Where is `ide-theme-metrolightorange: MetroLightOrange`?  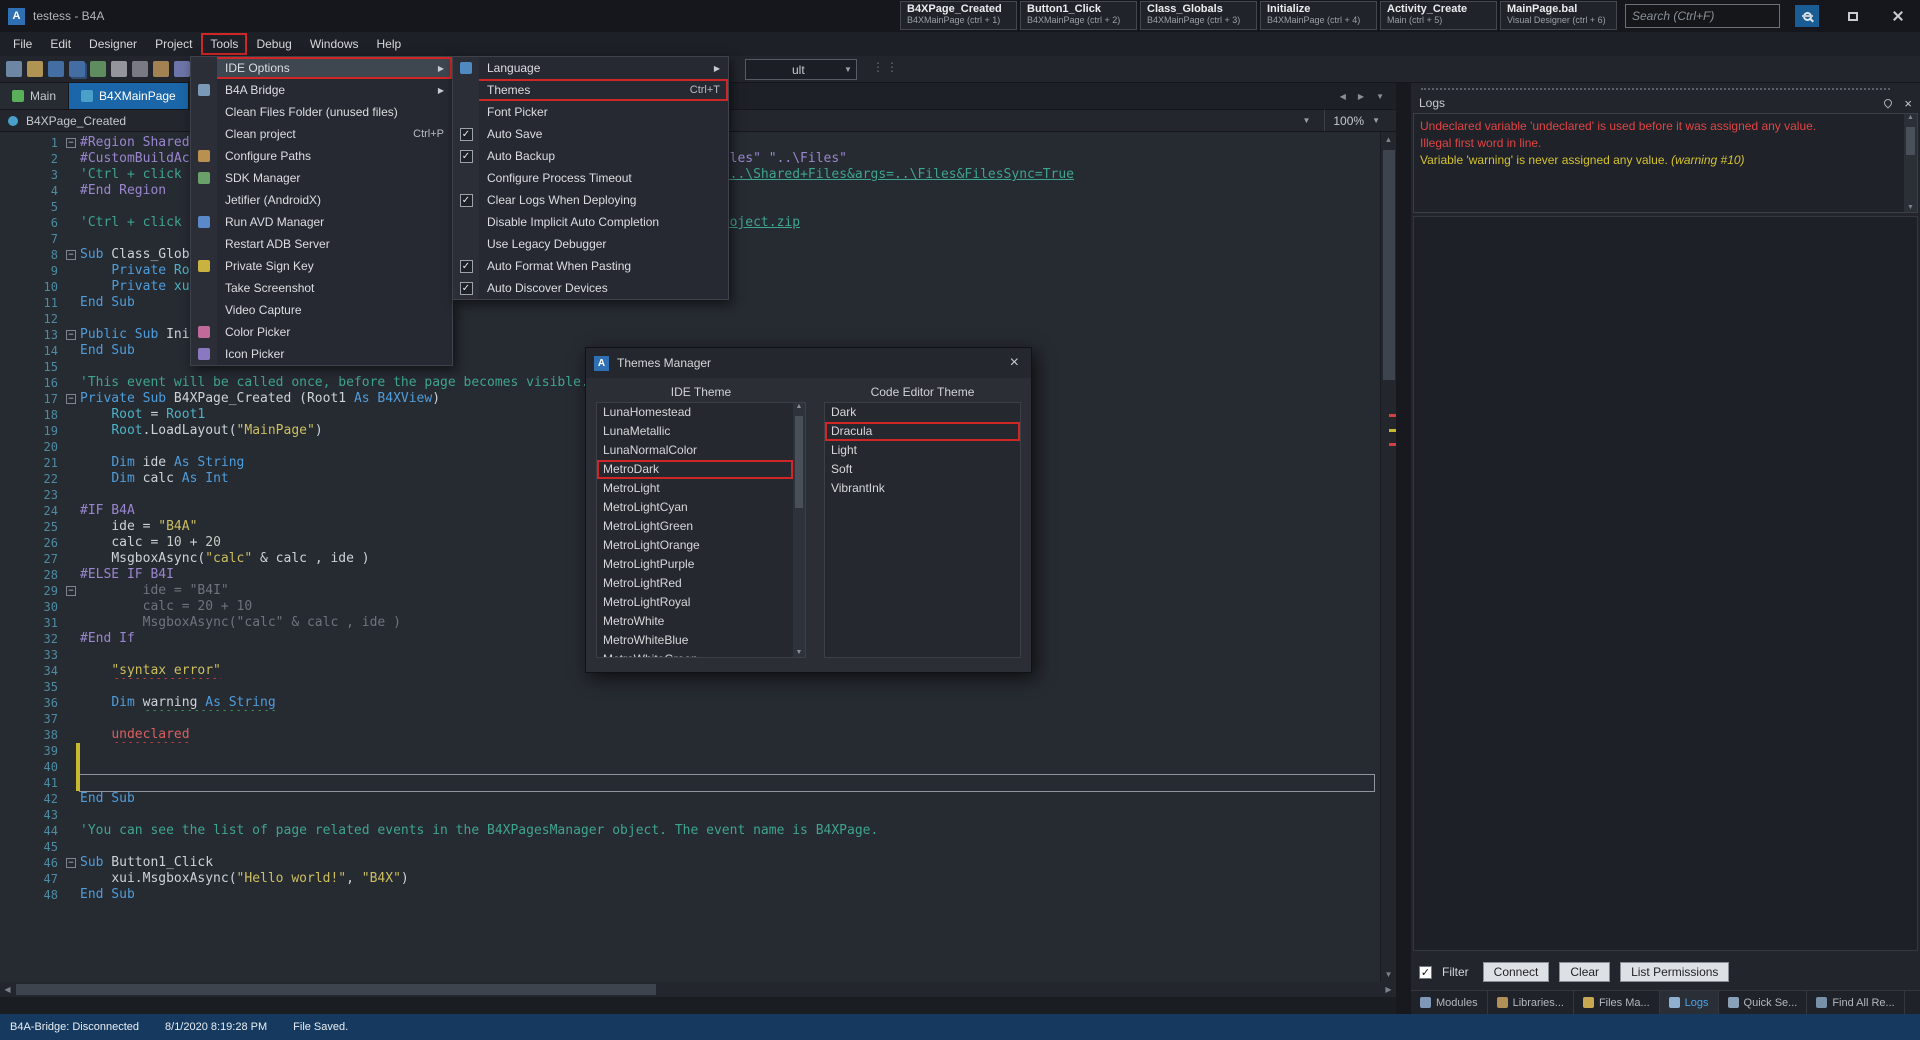
ide-theme-metrolightorange: MetroLightOrange is located at coordinates (695, 545).